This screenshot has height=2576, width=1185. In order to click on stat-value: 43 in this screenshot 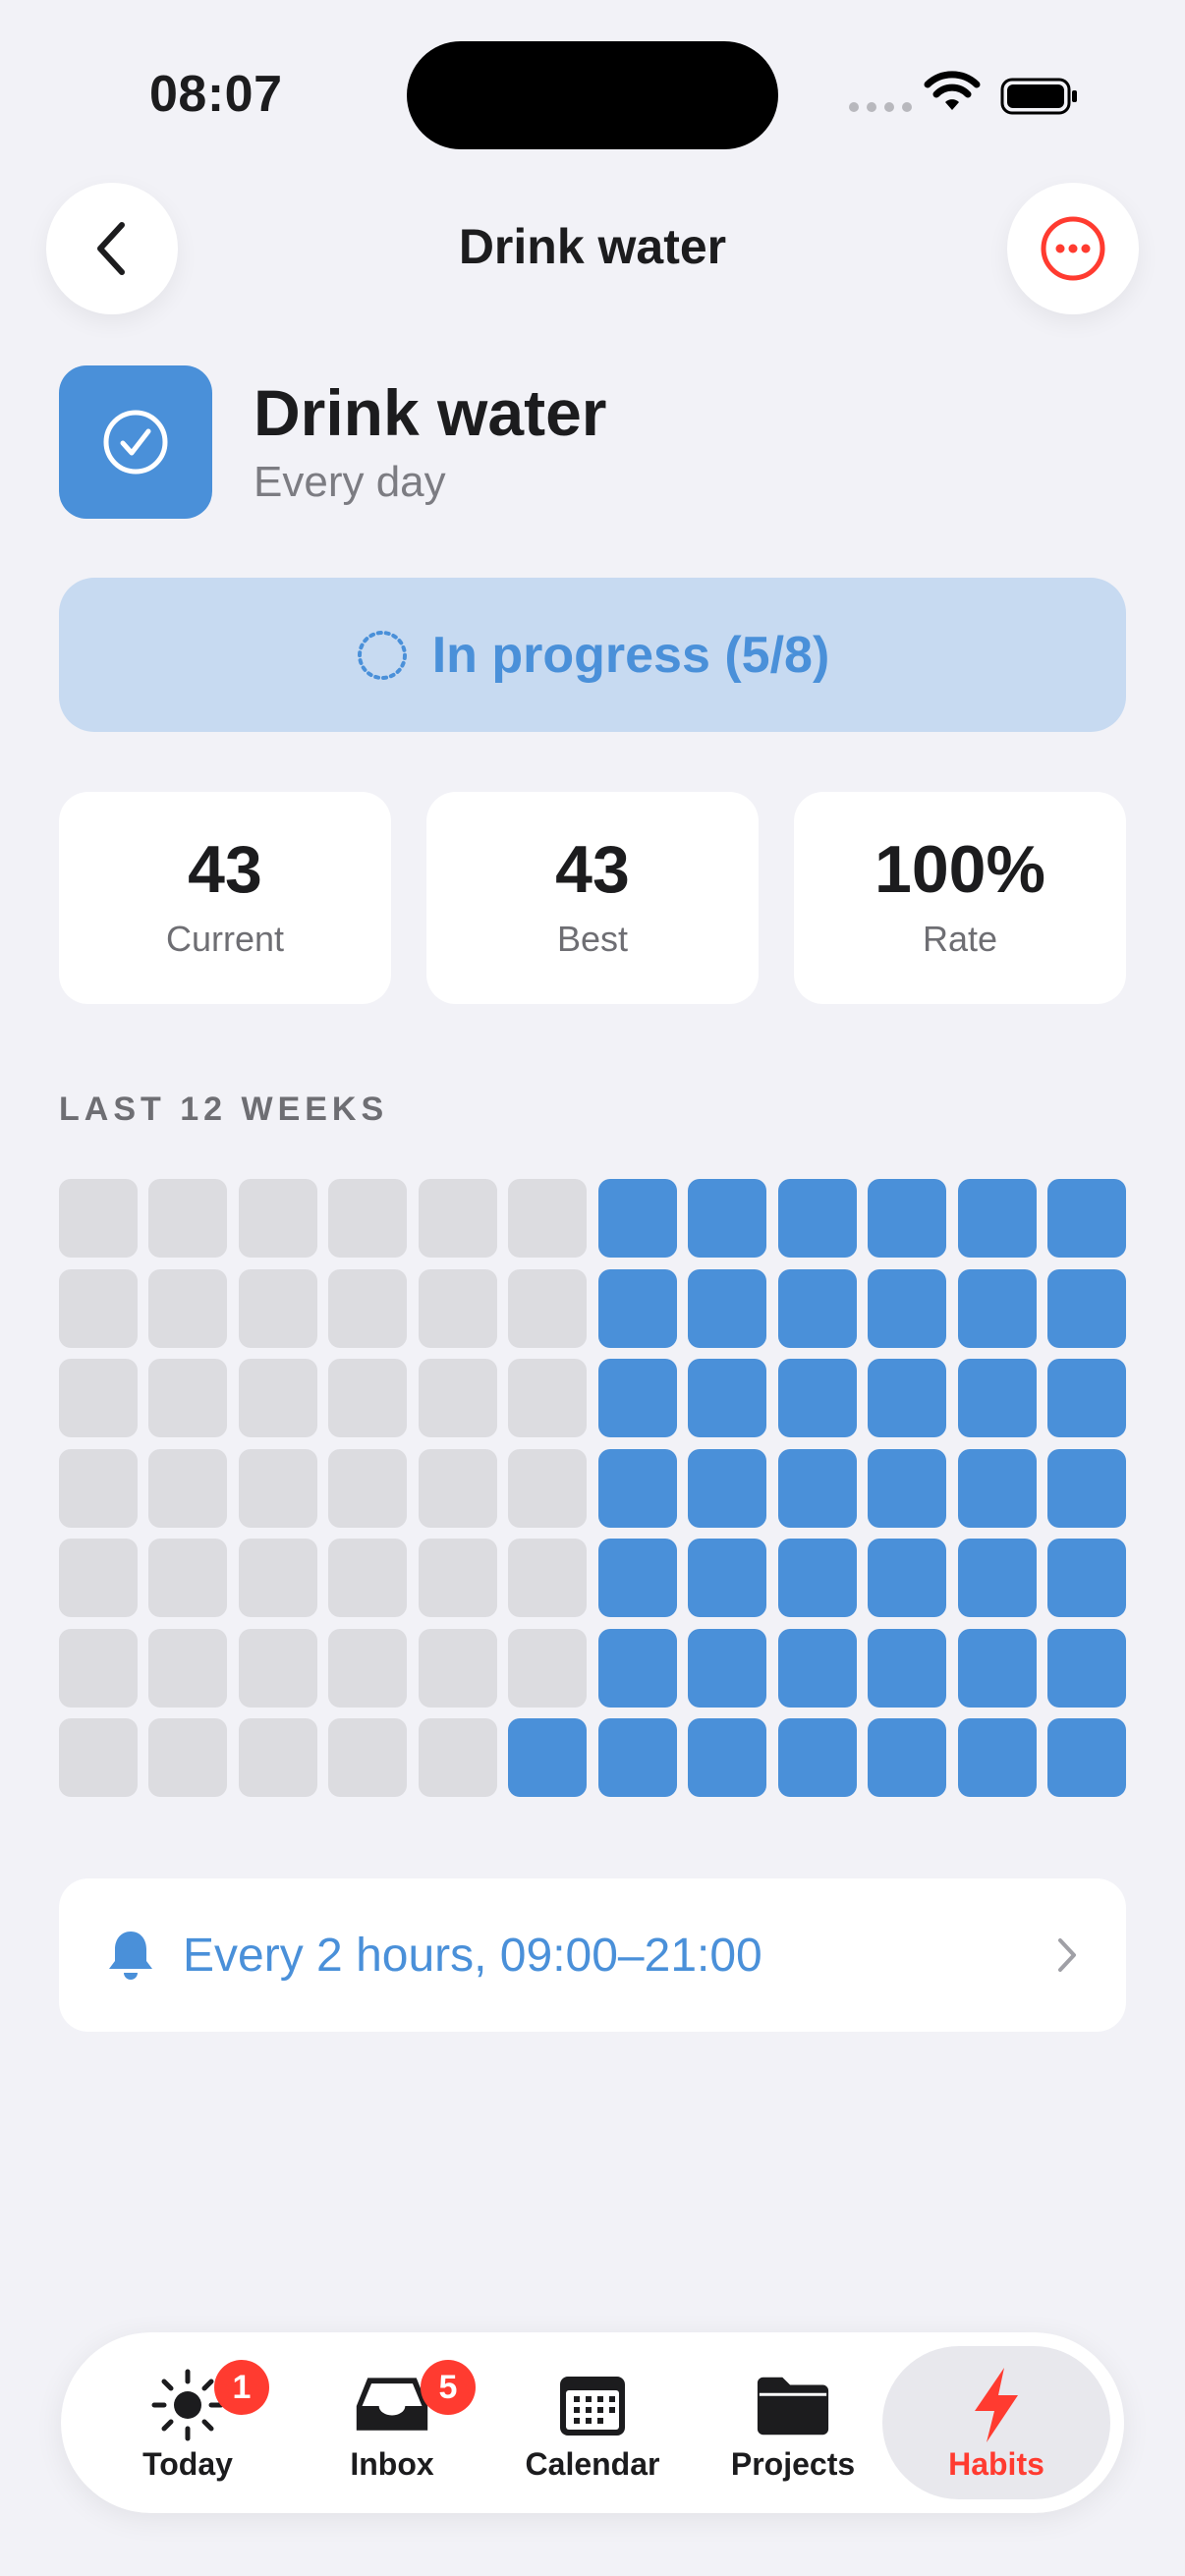, I will do `click(592, 869)`.